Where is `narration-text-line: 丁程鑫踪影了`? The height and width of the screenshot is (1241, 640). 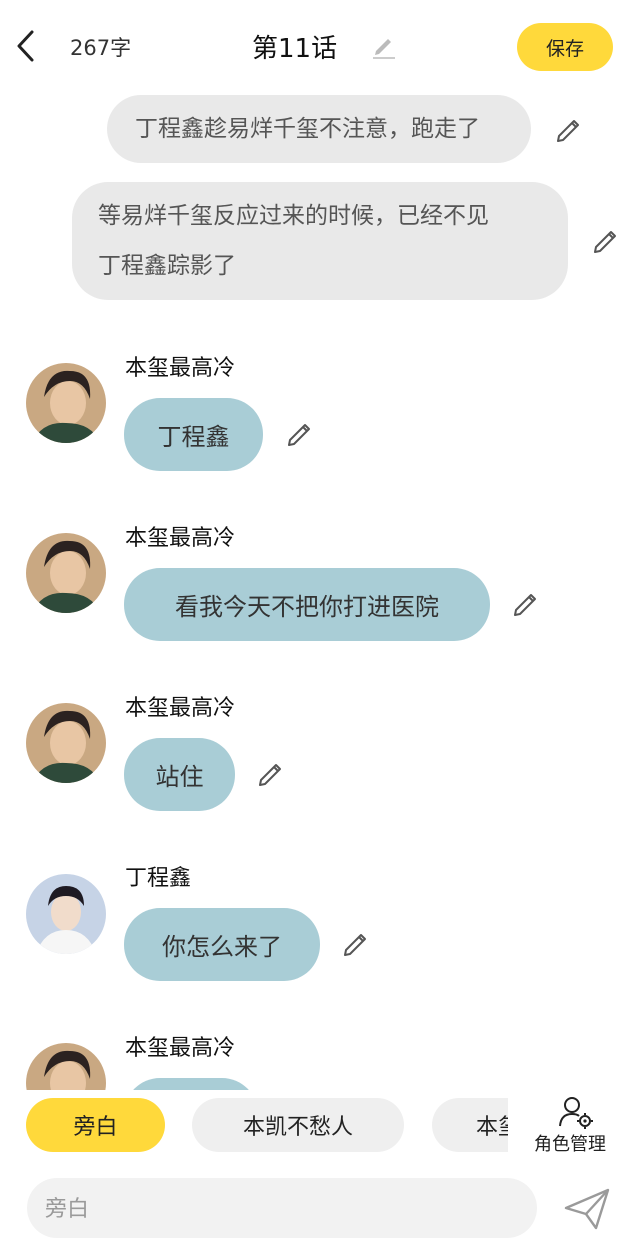
narration-text-line: 丁程鑫踪影了 is located at coordinates (167, 266).